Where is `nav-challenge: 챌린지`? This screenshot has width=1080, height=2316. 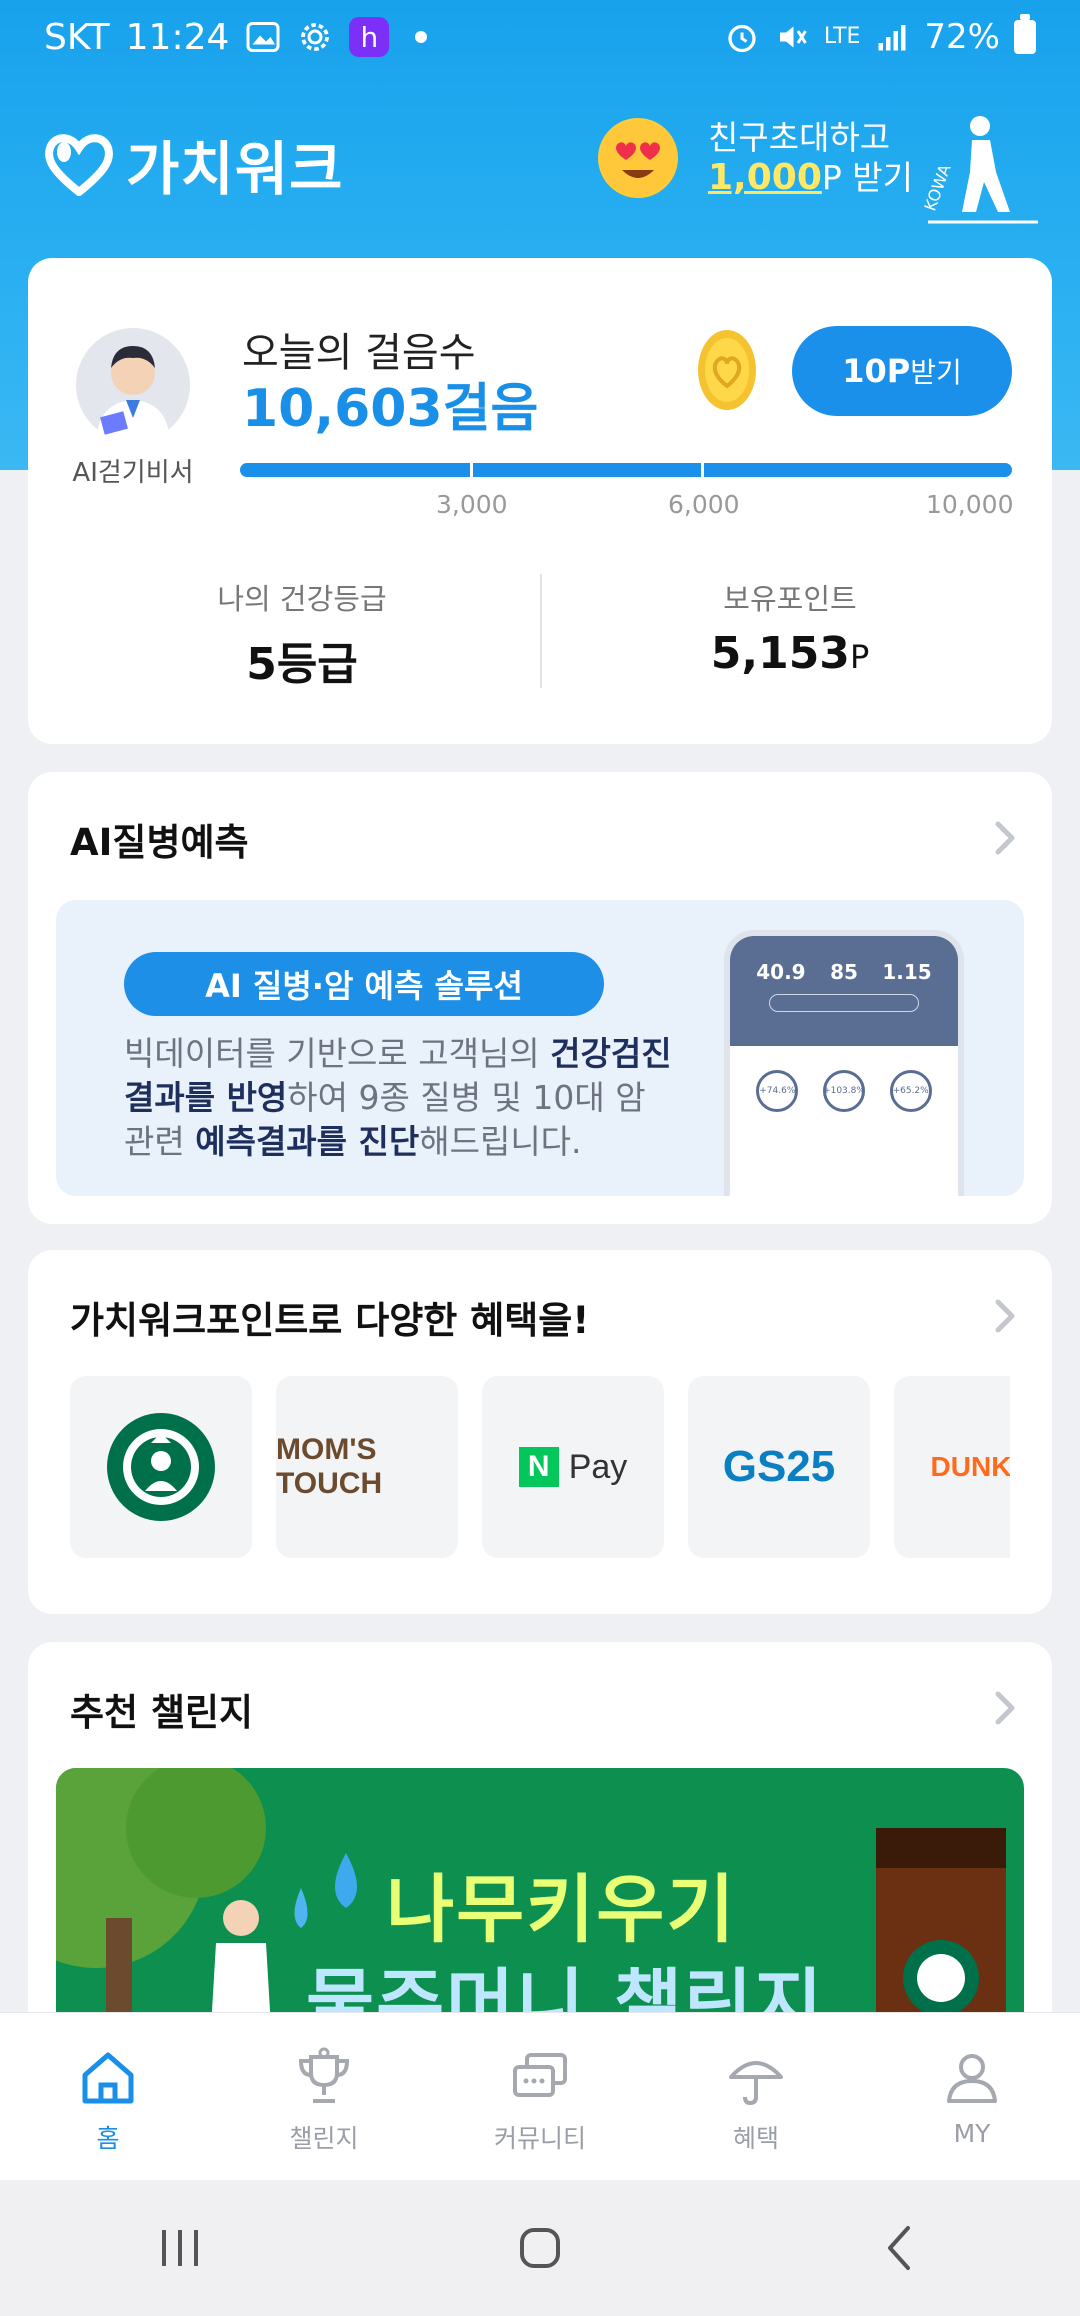 nav-challenge: 챌린지 is located at coordinates (324, 2096).